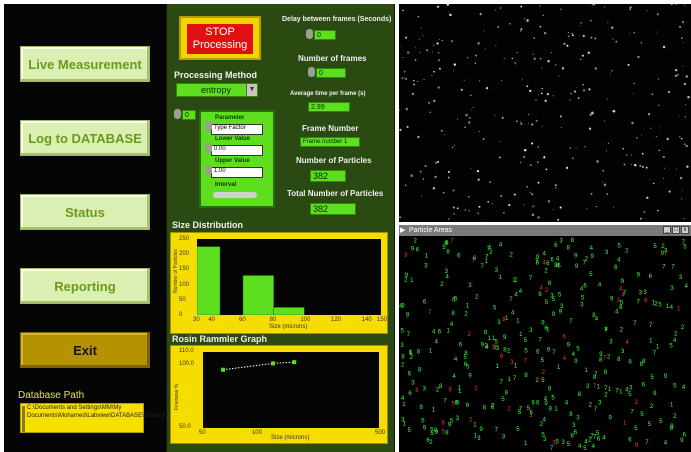  Describe the element at coordinates (325, 35) in the screenshot. I see `delay-field: 0` at that location.